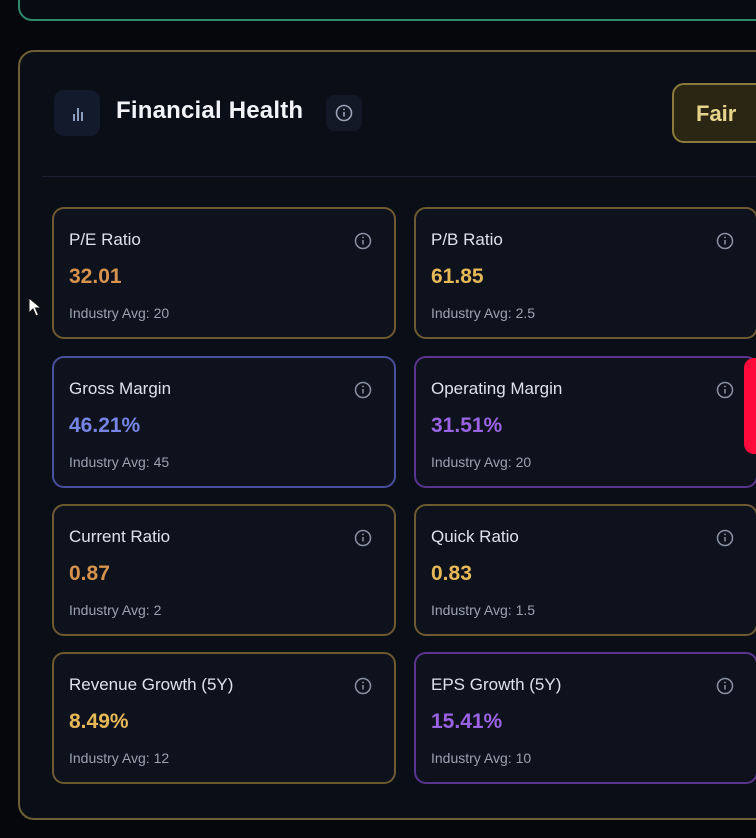 The image size is (756, 838). Describe the element at coordinates (105, 239) in the screenshot. I see `metric-label: P/E Ratio` at that location.